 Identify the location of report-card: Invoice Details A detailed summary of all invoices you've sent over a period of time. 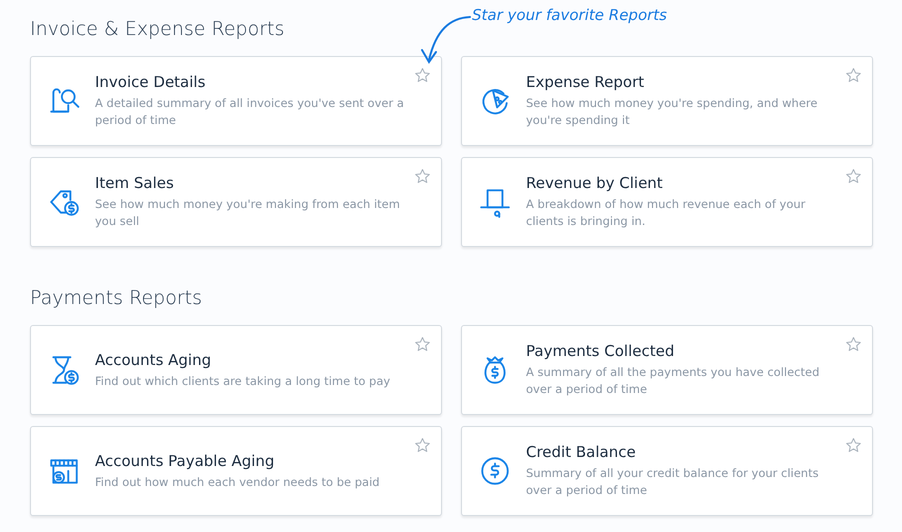
(236, 101).